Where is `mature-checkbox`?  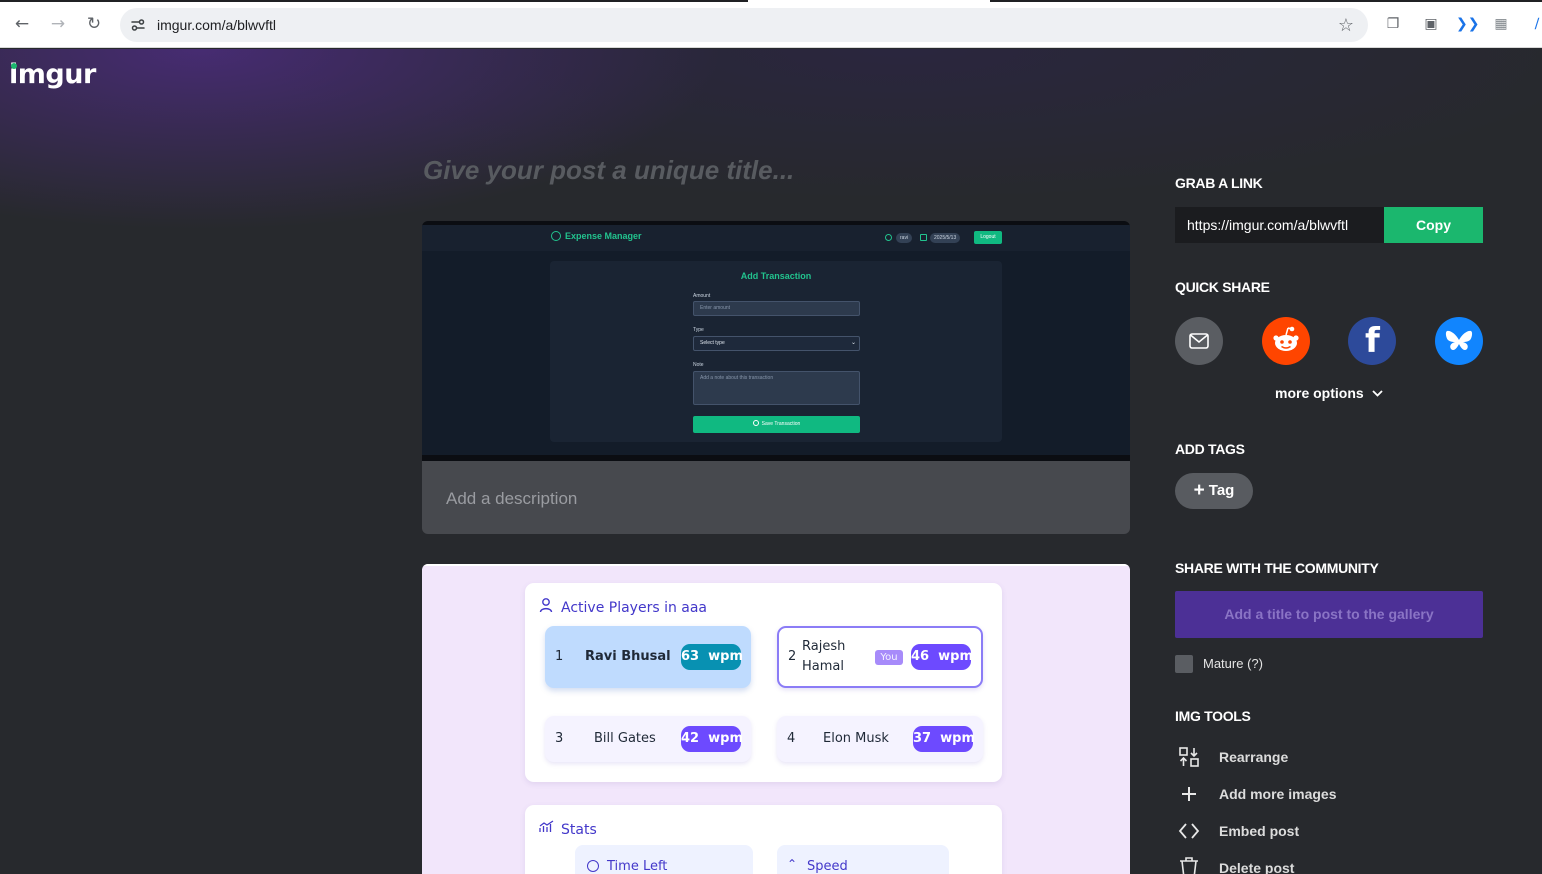
mature-checkbox is located at coordinates (1184, 664).